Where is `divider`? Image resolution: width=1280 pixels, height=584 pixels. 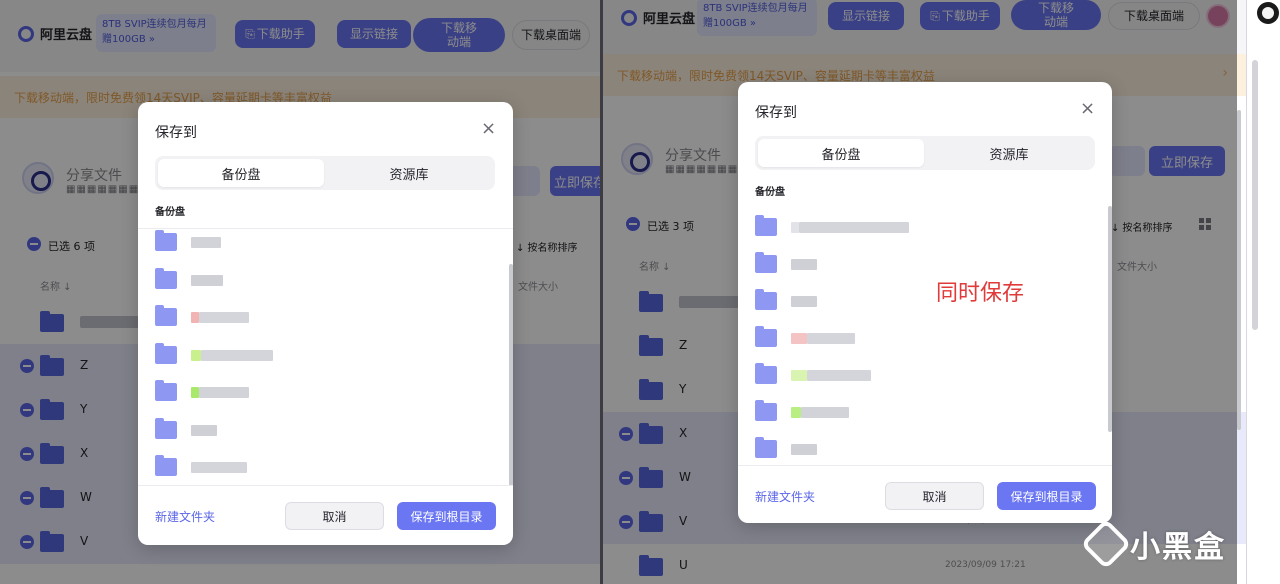
divider is located at coordinates (325, 228).